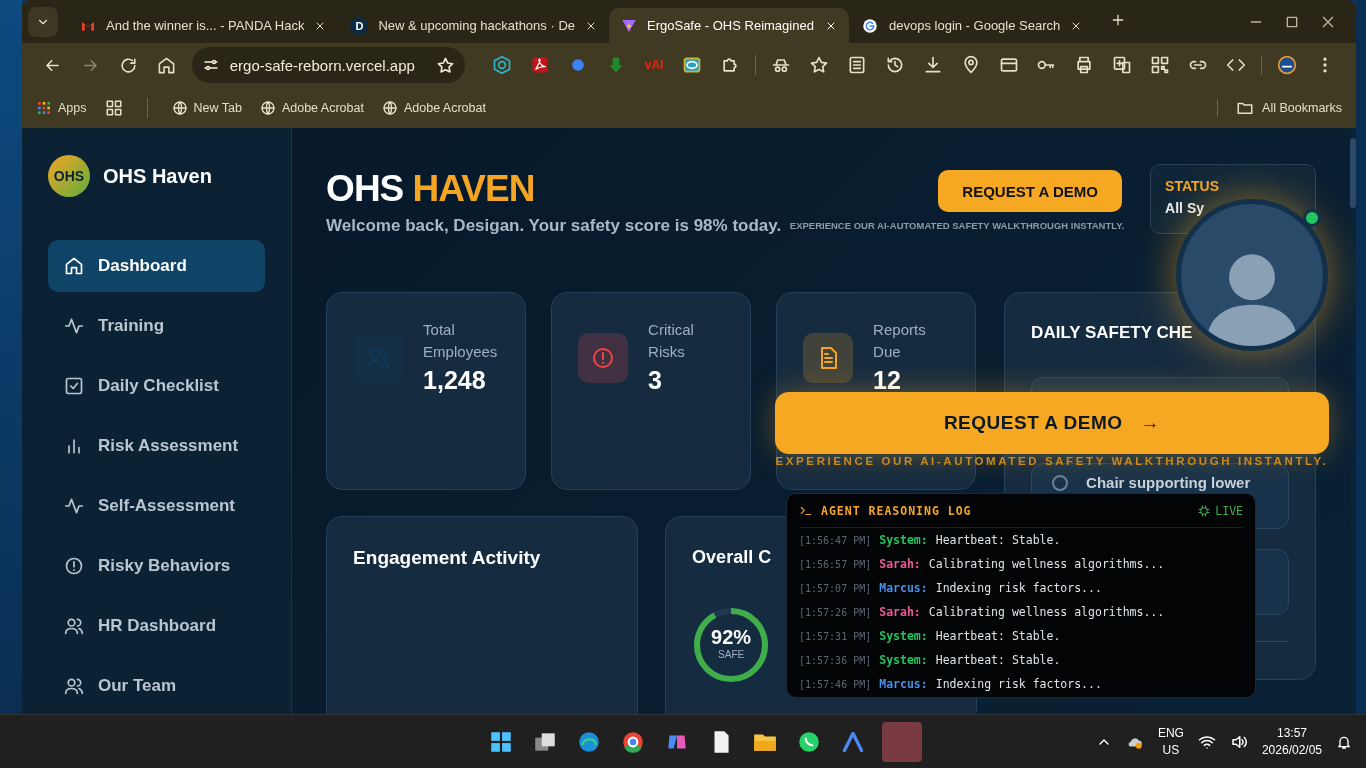 The width and height of the screenshot is (1366, 768). Describe the element at coordinates (732, 557) in the screenshot. I see `card-title: Overall C` at that location.